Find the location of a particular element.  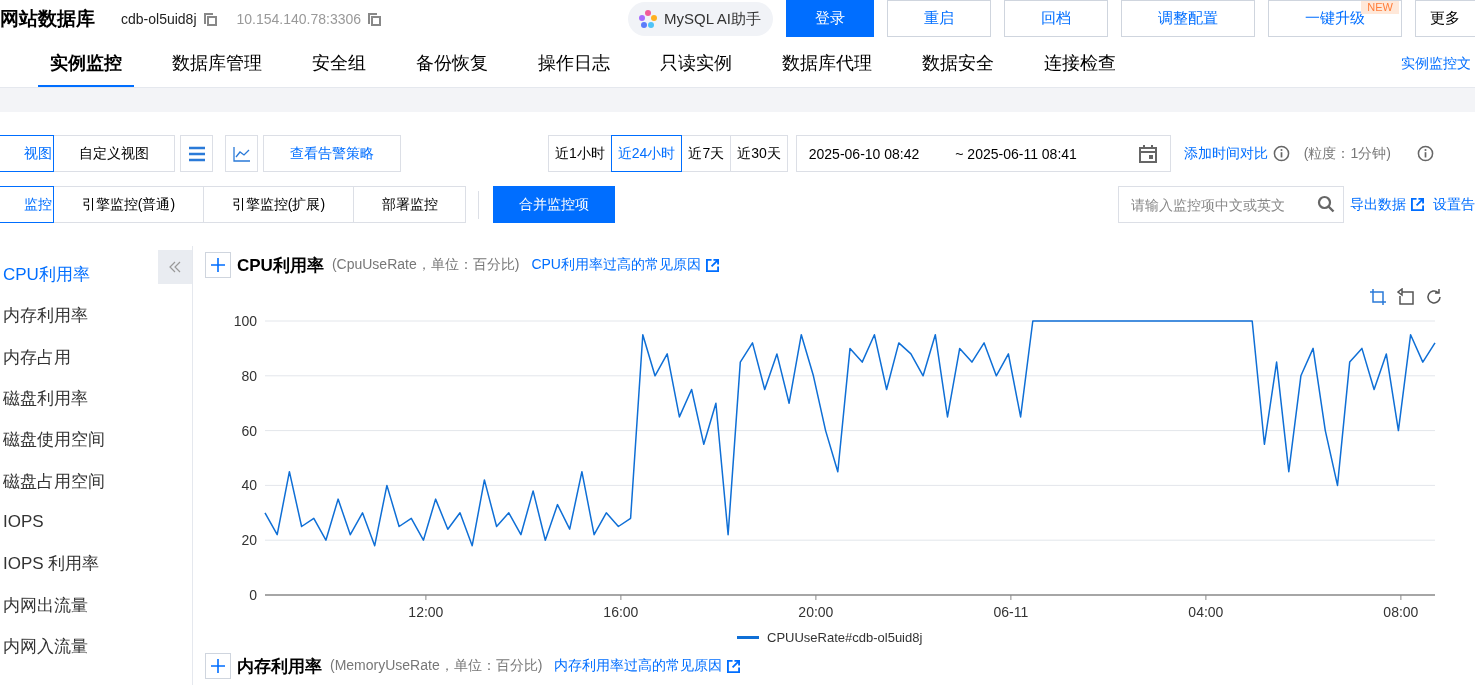

export-data-link: 导出数据 is located at coordinates (1378, 204).